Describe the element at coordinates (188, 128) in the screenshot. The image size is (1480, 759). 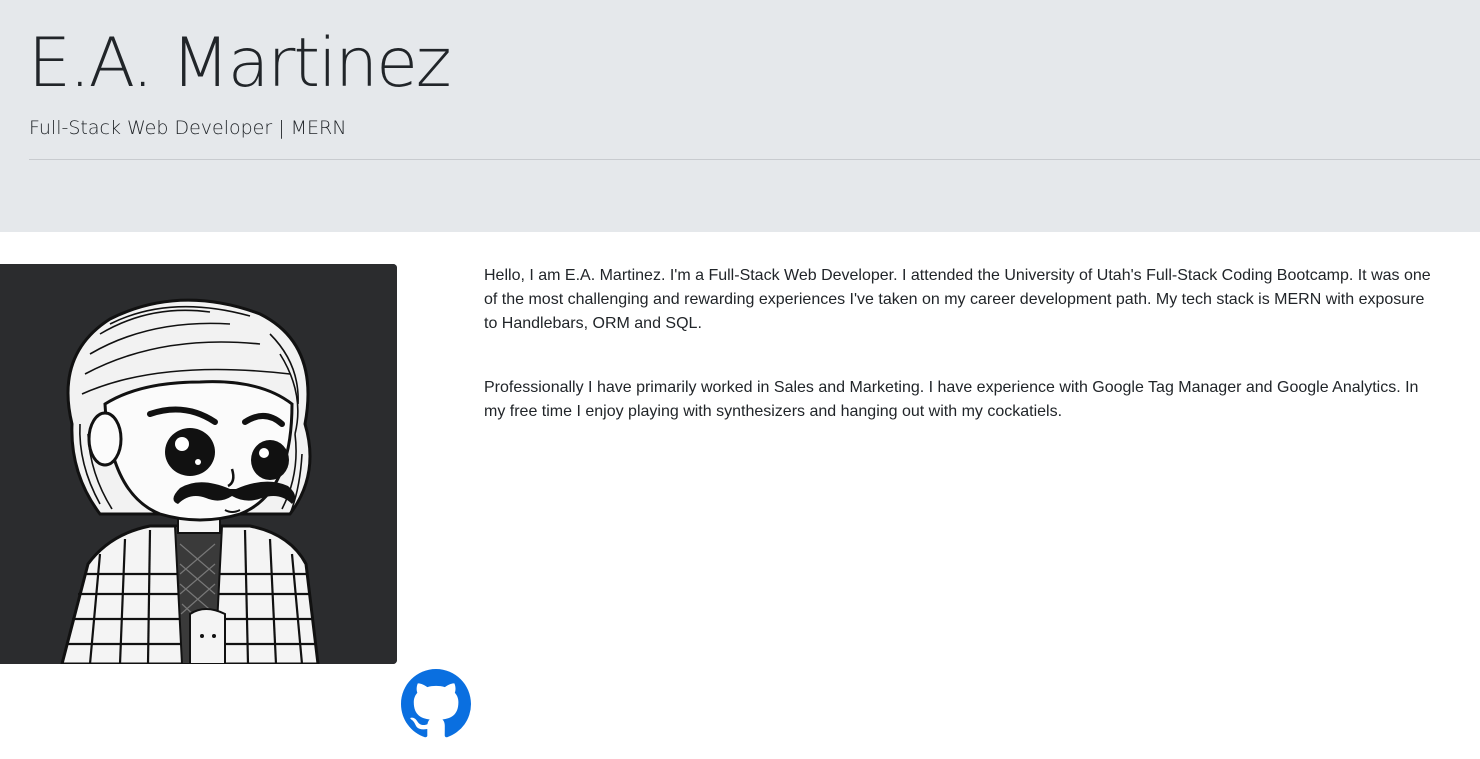
I see `page-subtitle: Full-Stack Web Developer | MERN` at that location.